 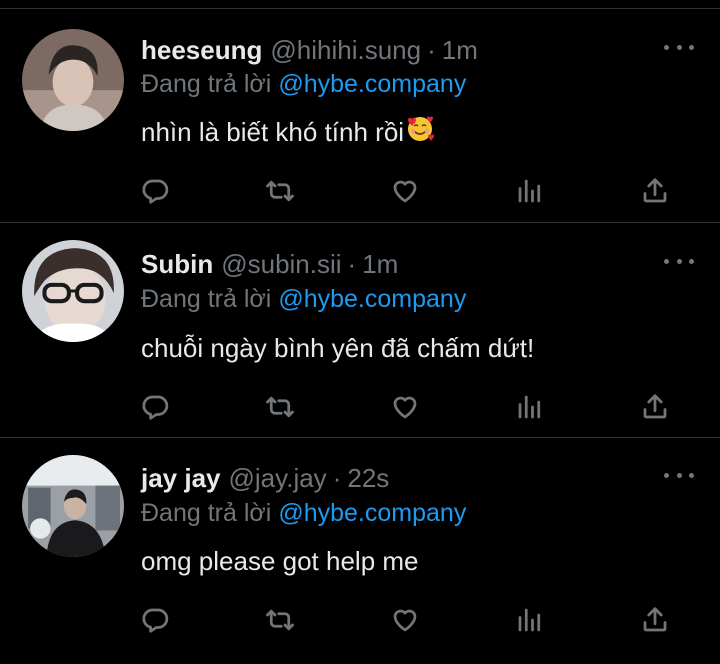 I want to click on user-handle: @subin.sii, so click(x=281, y=264).